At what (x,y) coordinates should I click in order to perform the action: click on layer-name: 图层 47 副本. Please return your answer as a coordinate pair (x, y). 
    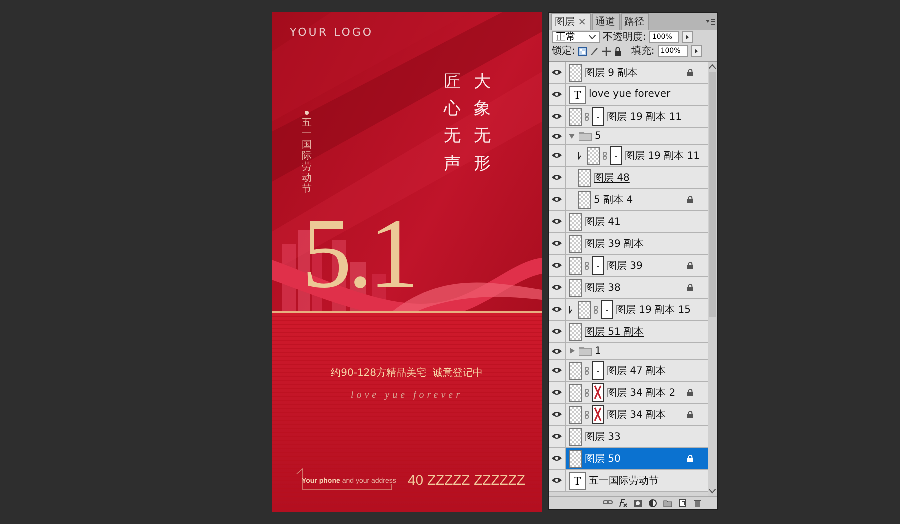
    Looking at the image, I should click on (657, 371).